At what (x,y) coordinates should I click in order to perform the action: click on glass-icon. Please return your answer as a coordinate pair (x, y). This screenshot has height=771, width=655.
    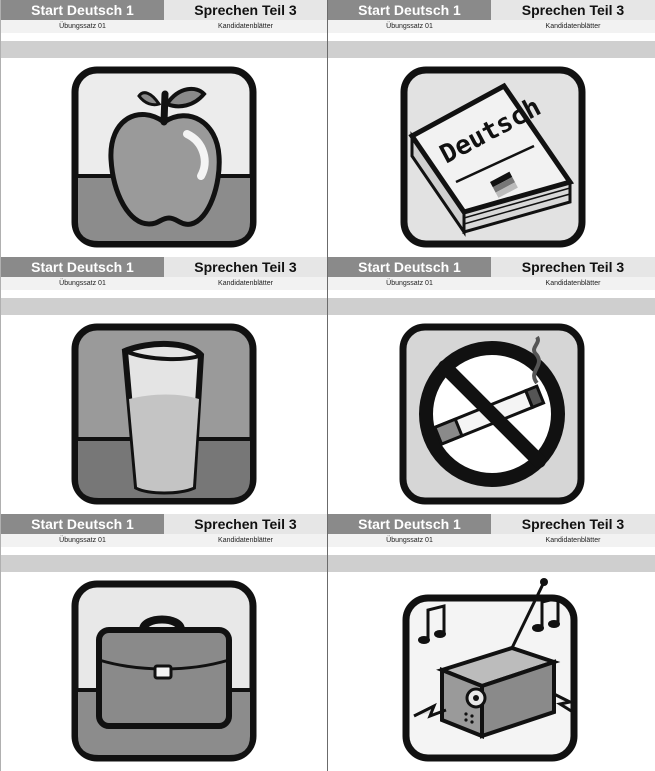
    Looking at the image, I should click on (164, 414).